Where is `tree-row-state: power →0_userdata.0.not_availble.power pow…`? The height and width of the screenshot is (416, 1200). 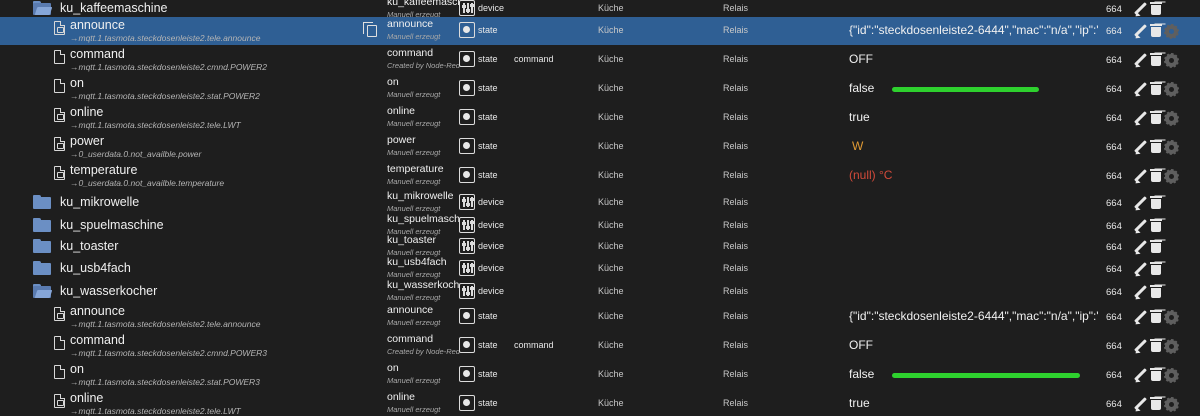
tree-row-state: power →0_userdata.0.not_availble.power pow… is located at coordinates (600, 147).